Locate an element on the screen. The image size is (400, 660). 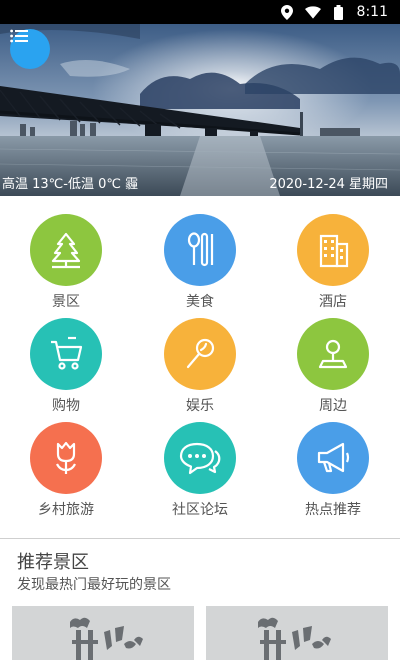
menu-button is located at coordinates (30, 49).